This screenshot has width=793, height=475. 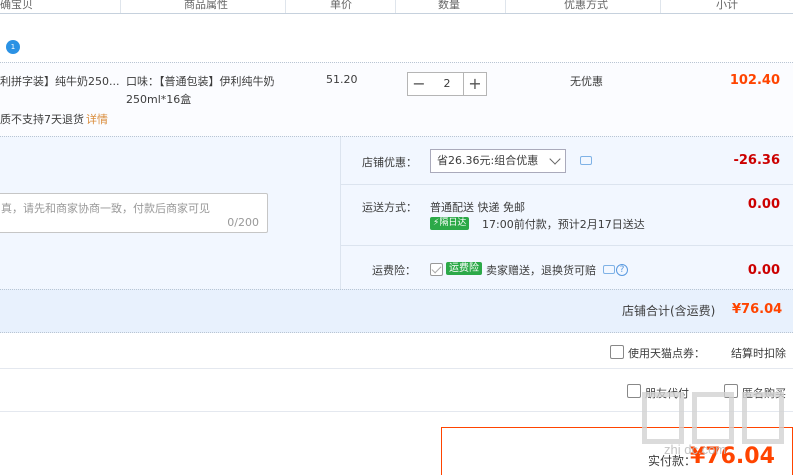 I want to click on quantity-input: 2, so click(x=447, y=84).